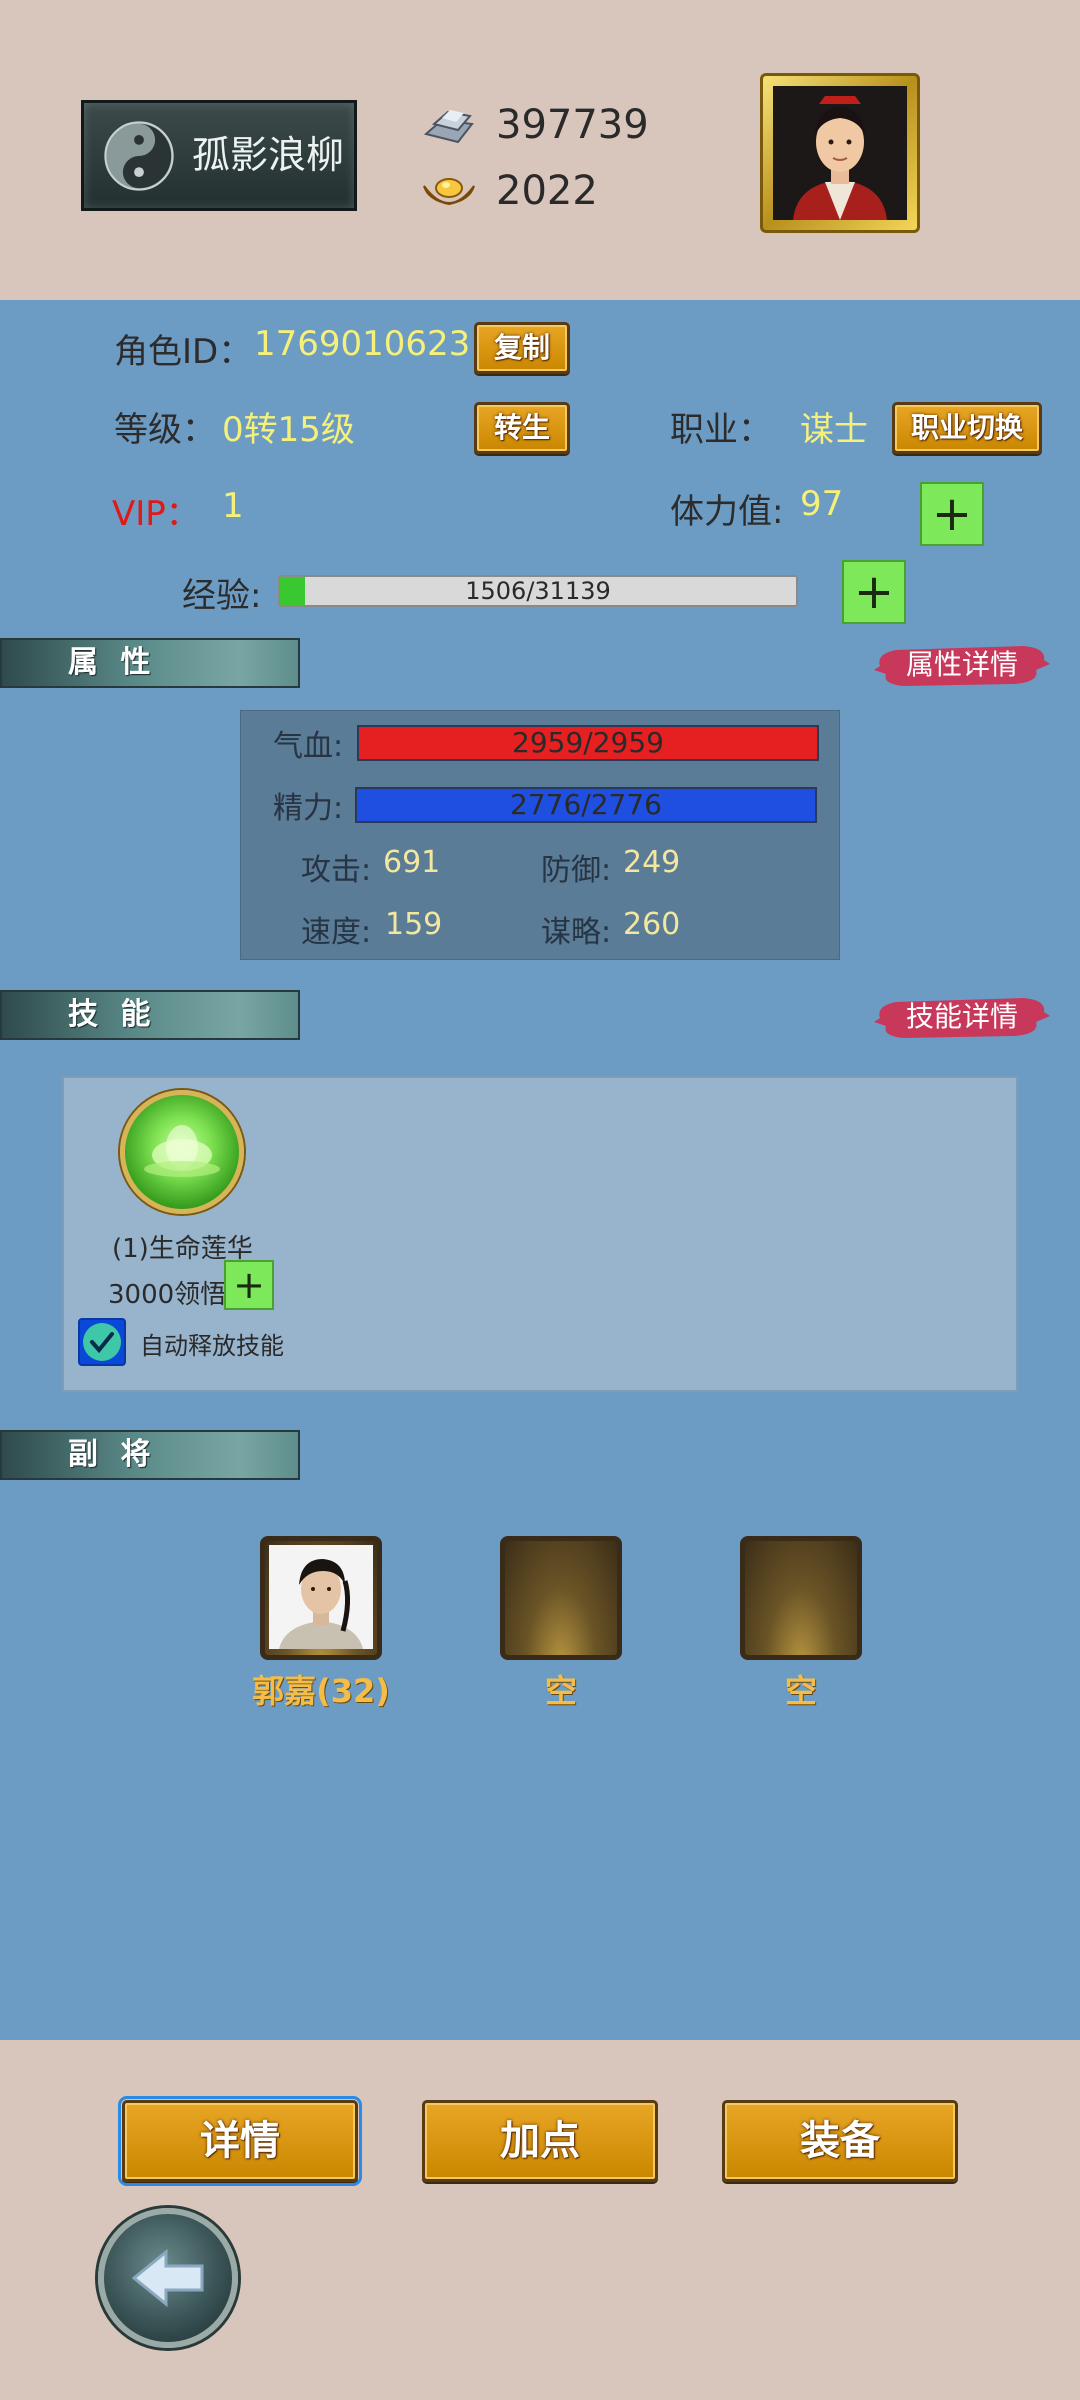  What do you see at coordinates (165, 430) in the screenshot?
I see `level-label: 等级：` at bounding box center [165, 430].